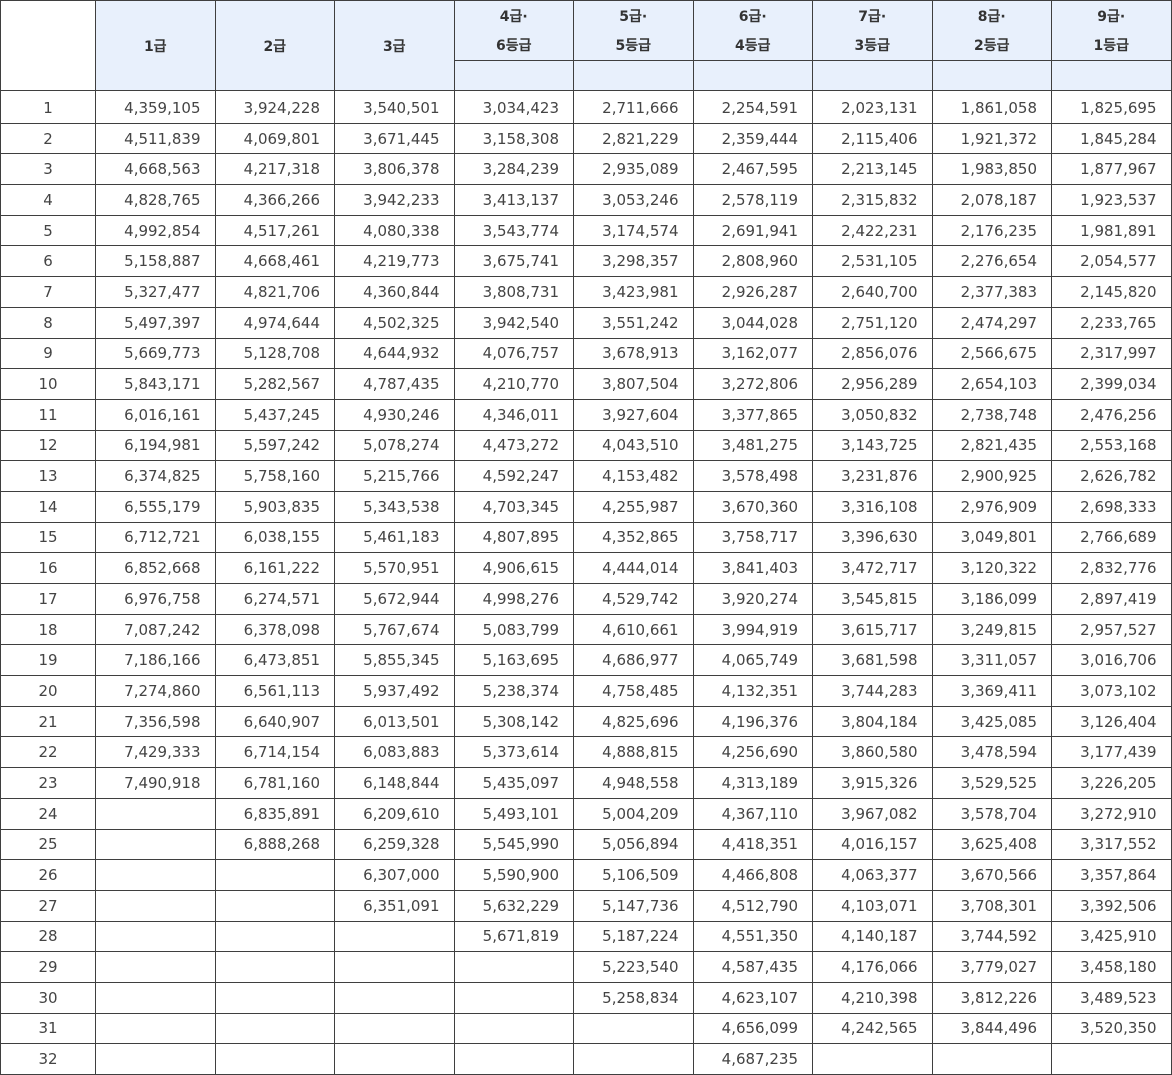  Describe the element at coordinates (48, 599) in the screenshot. I see `step-cell: 17` at that location.